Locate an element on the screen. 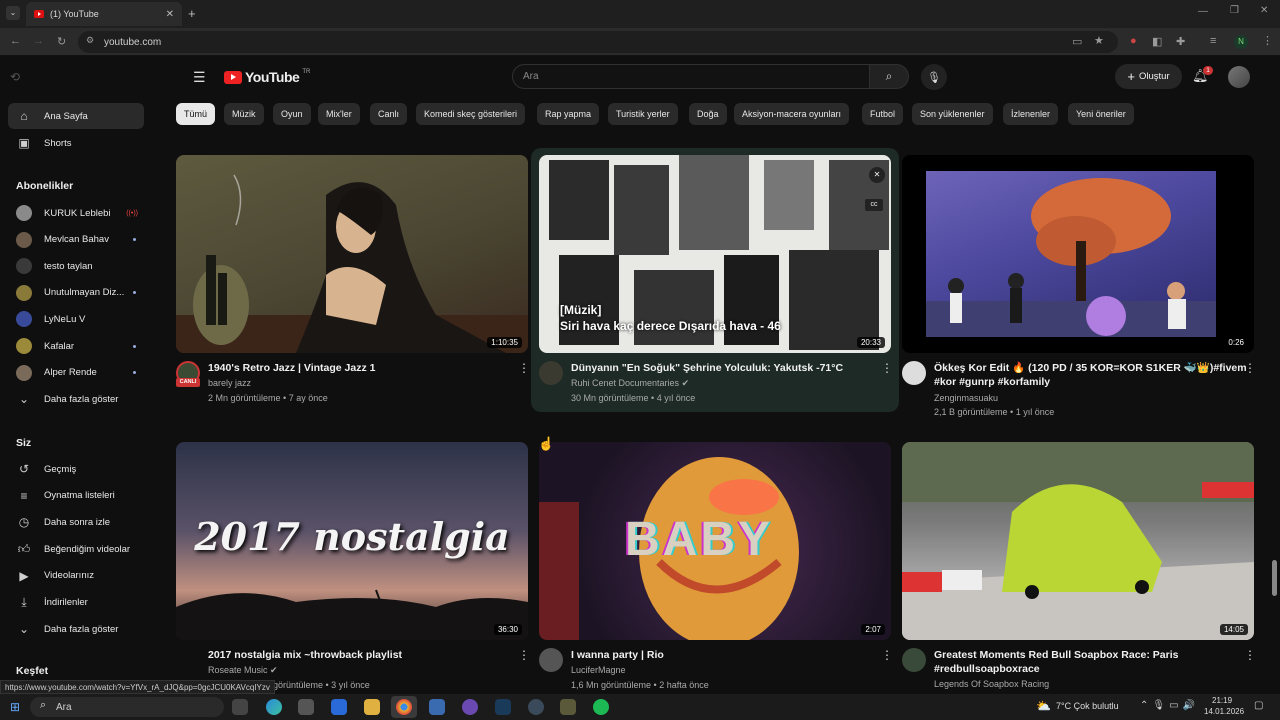 The height and width of the screenshot is (720, 1280). steam-icon is located at coordinates (503, 707).